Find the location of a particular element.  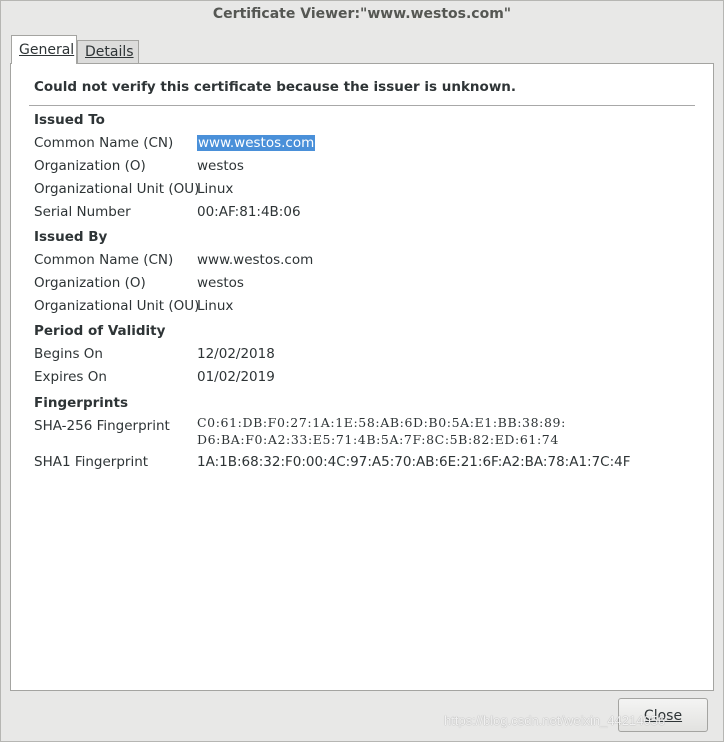

issued-by-o-value: westos is located at coordinates (220, 283).